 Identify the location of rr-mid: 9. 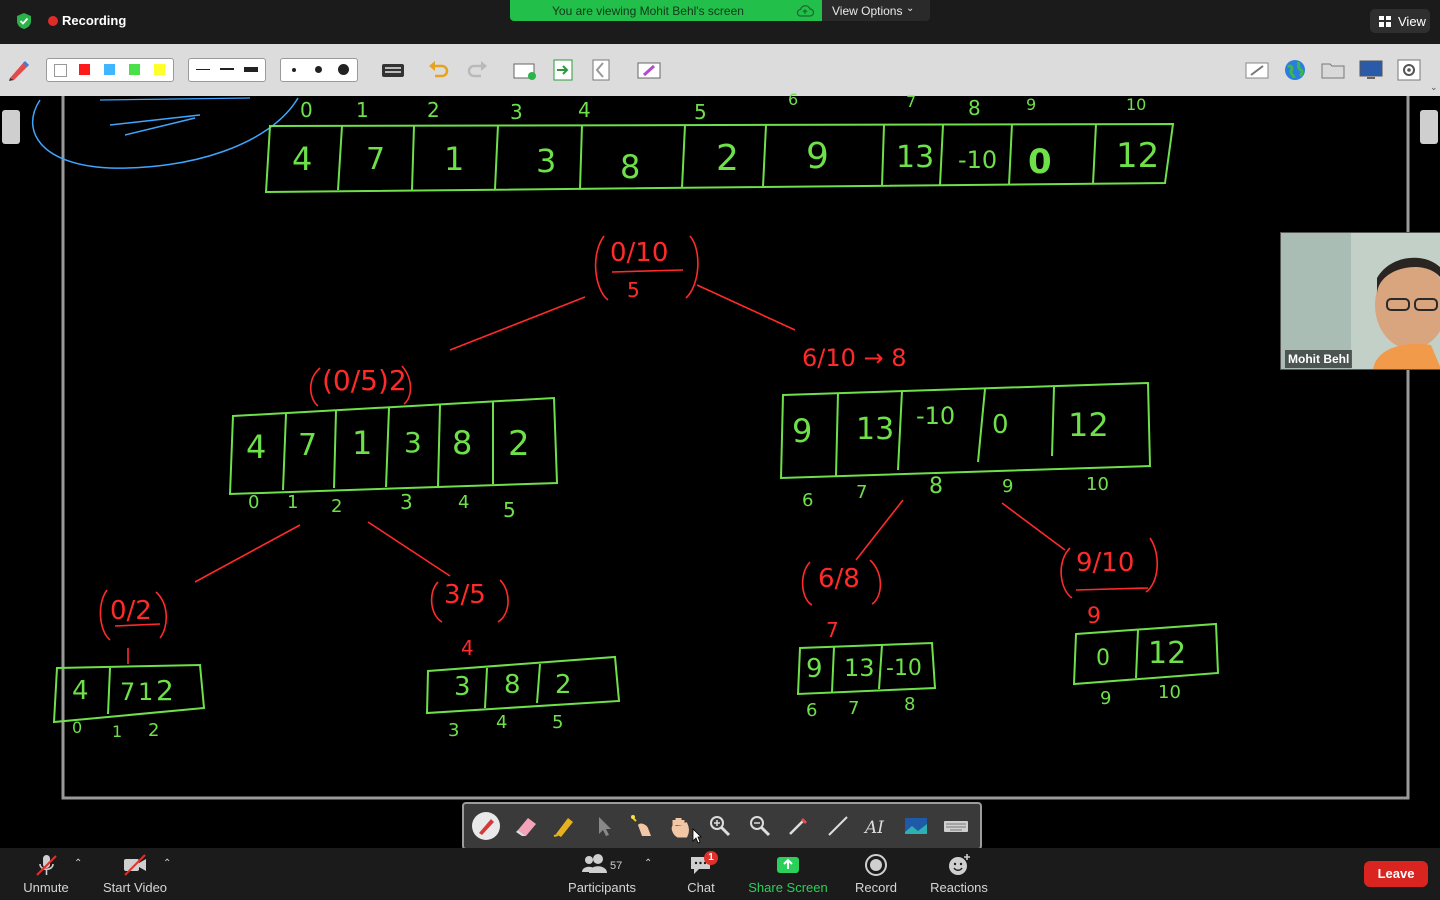
(1094, 616).